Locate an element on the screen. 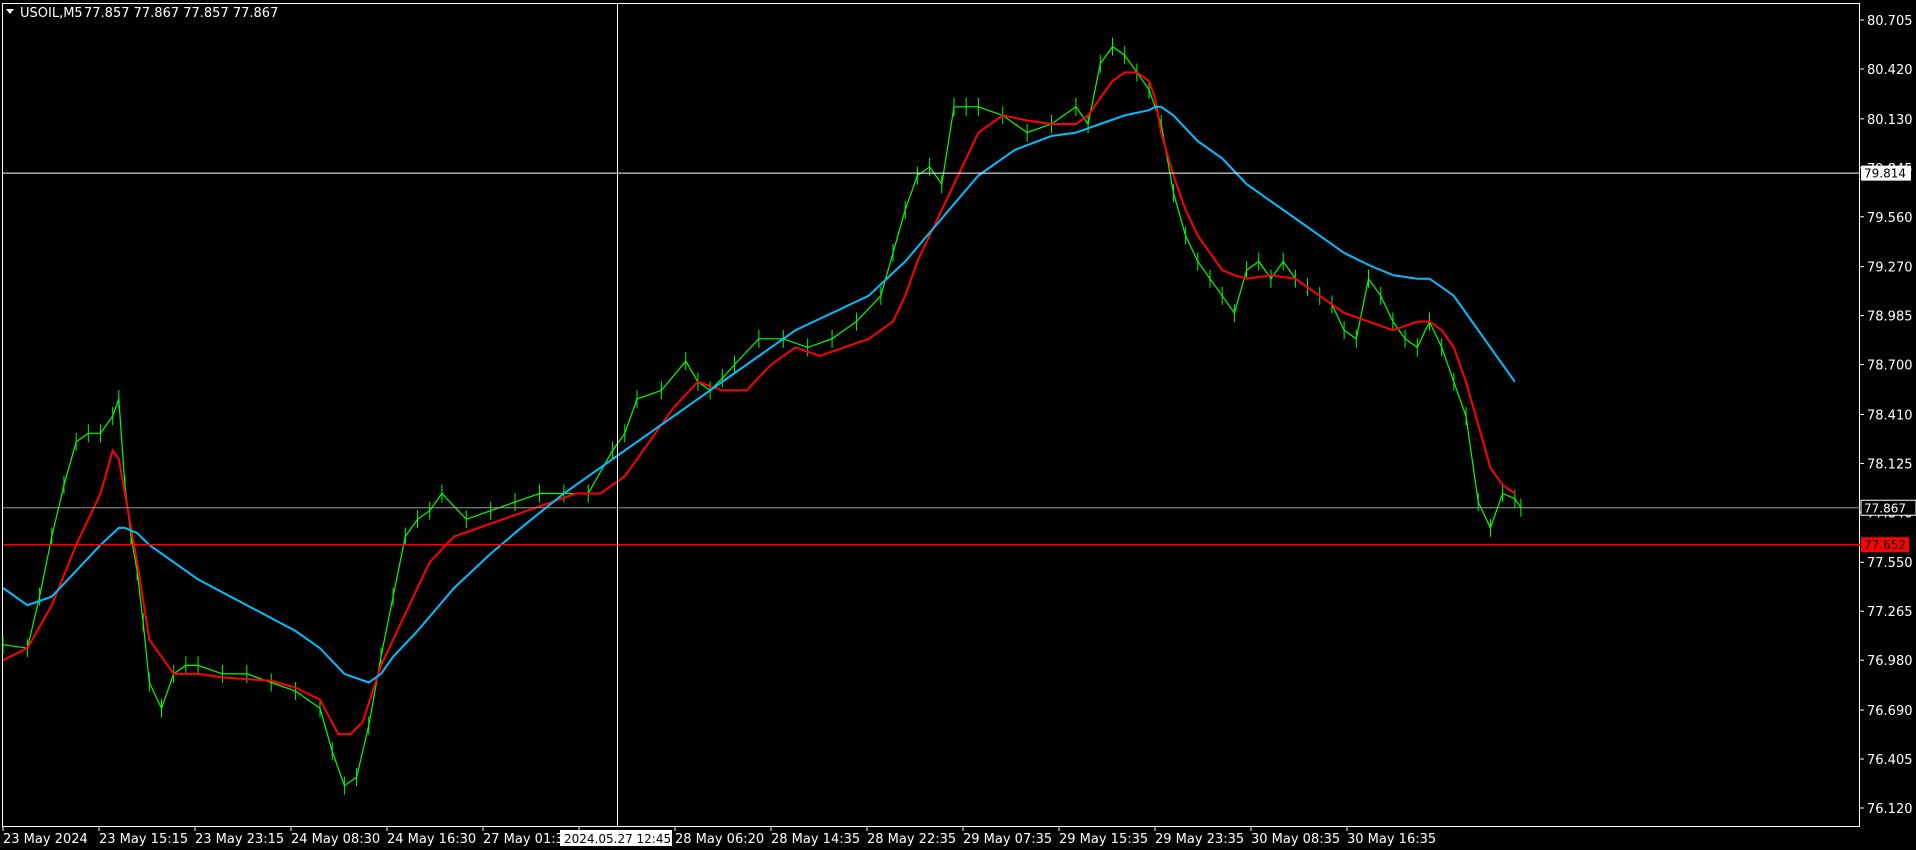 This screenshot has height=850, width=1916. x-tick-label: 27 May 01:30 is located at coordinates (527, 839).